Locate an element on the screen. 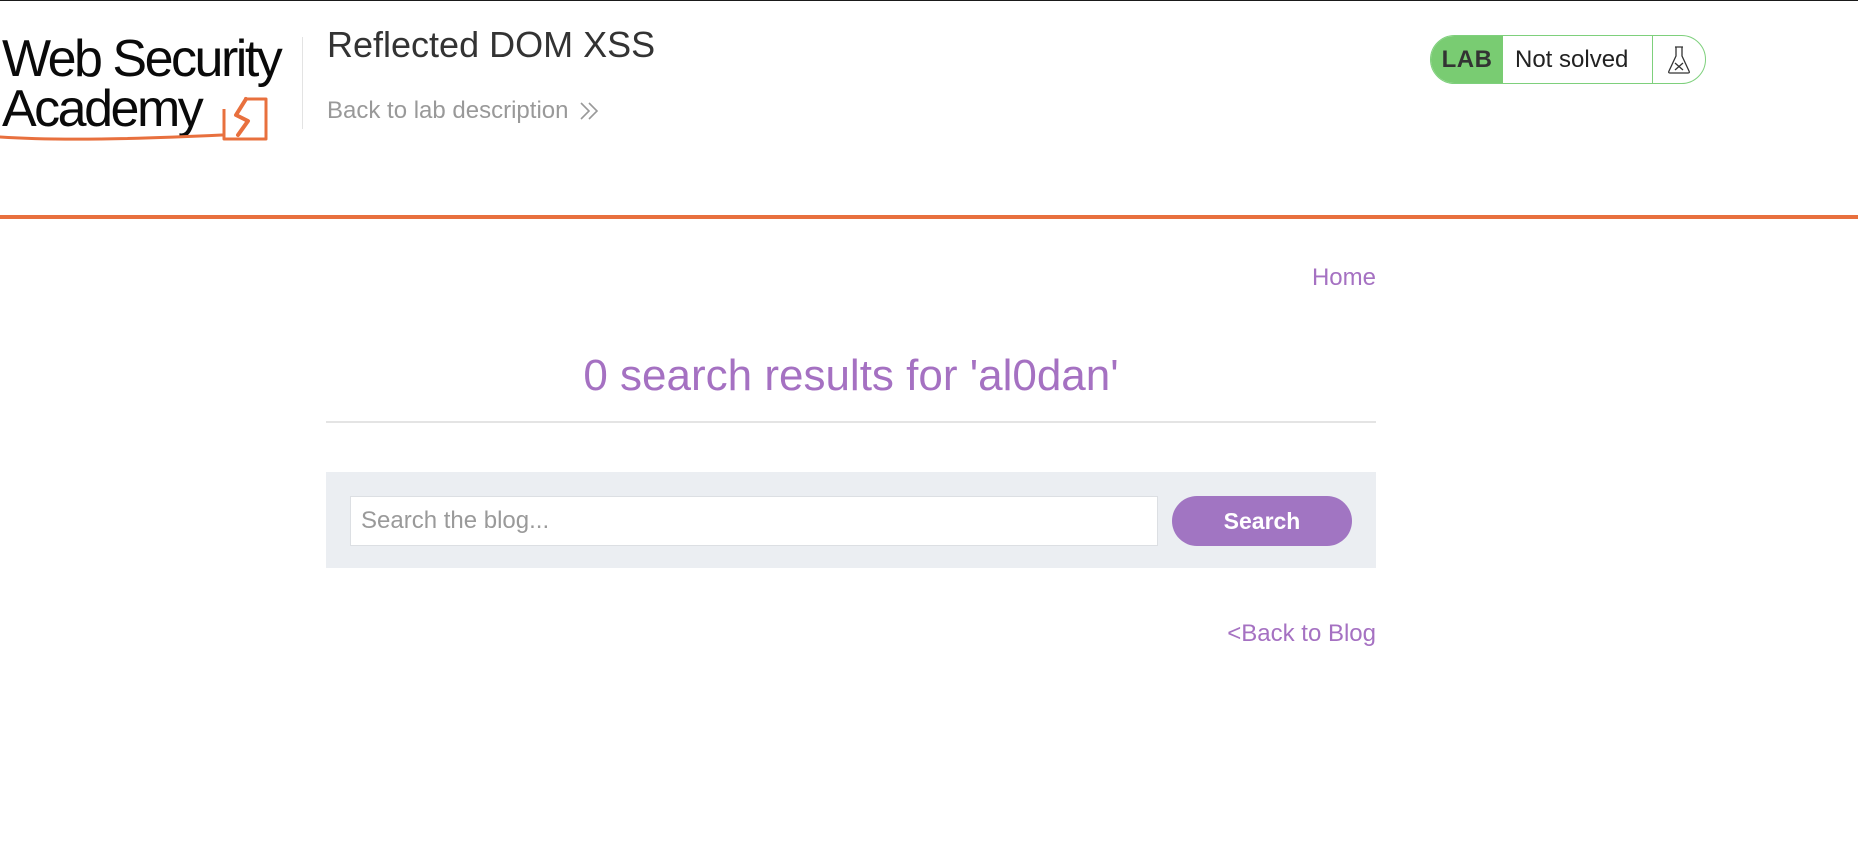 Image resolution: width=1858 pixels, height=857 pixels. header-divider is located at coordinates (302, 83).